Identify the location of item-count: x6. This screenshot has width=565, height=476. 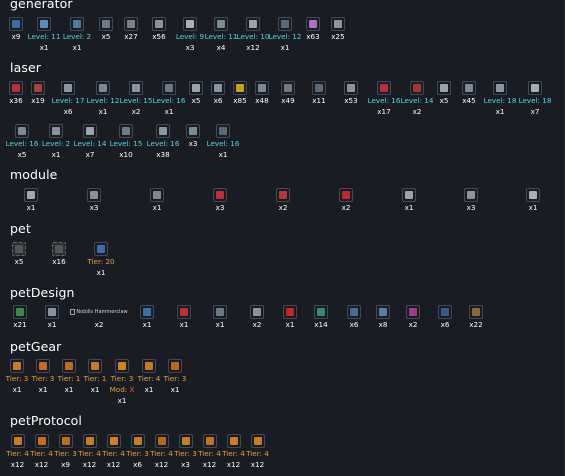
(445, 324).